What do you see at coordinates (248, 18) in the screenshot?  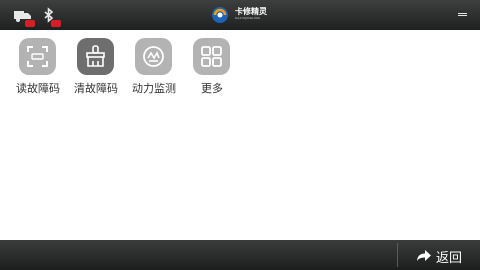 I see `logo-subtext: KAXIUJINGLING` at bounding box center [248, 18].